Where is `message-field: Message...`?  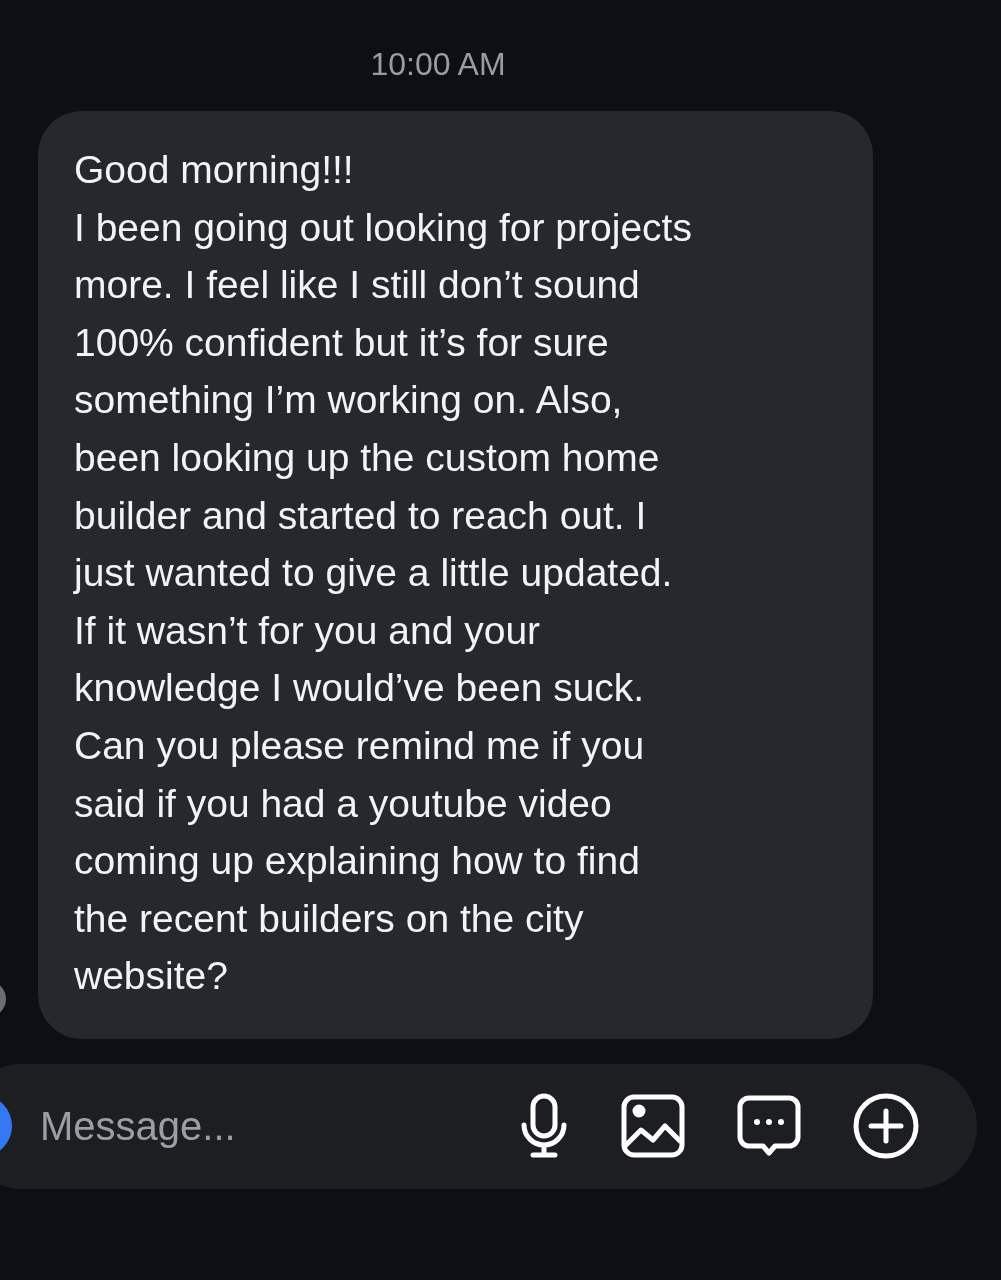
message-field: Message... is located at coordinates (279, 1126).